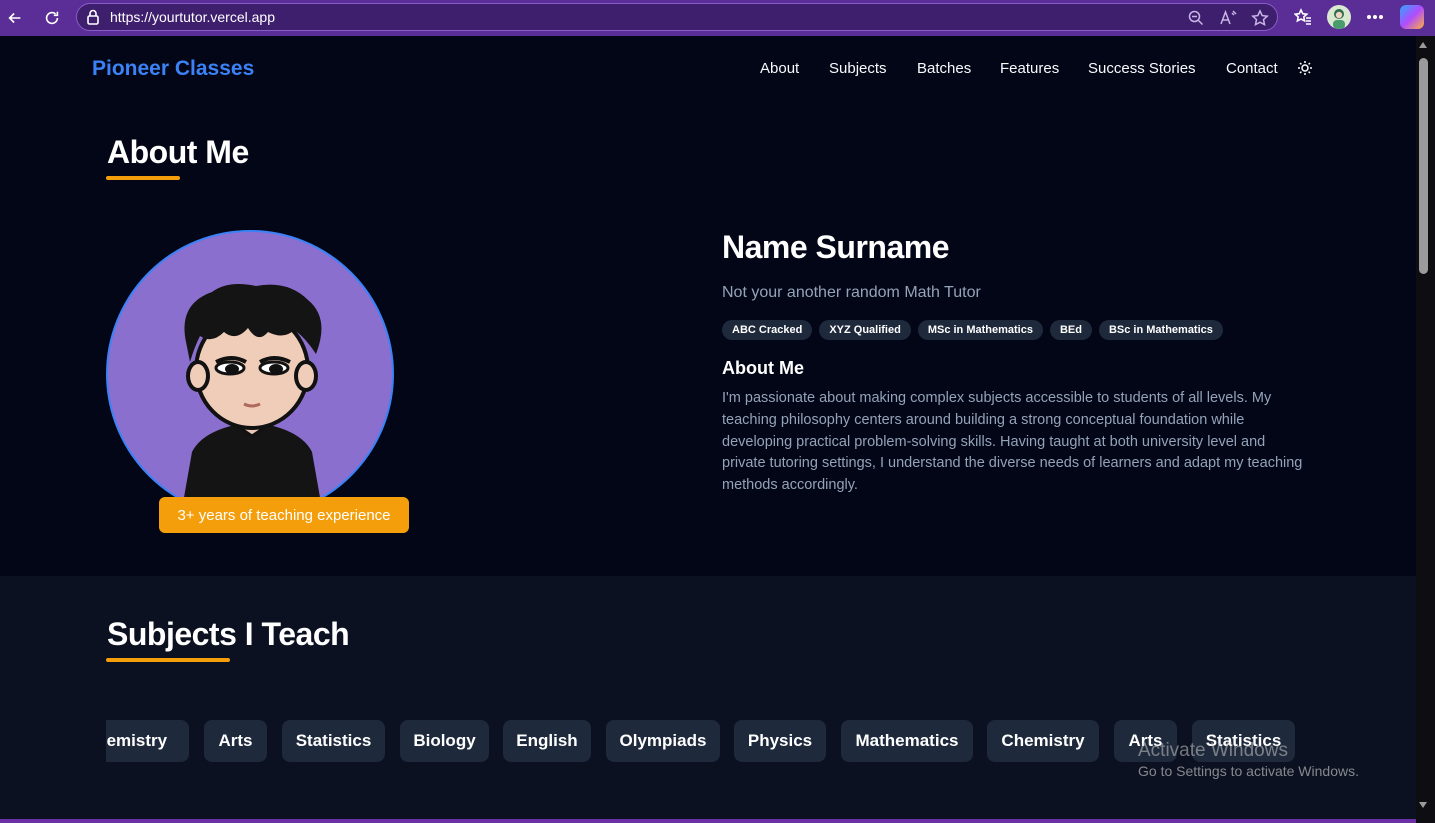 The image size is (1435, 823). I want to click on zoom-out-icon, so click(1196, 18).